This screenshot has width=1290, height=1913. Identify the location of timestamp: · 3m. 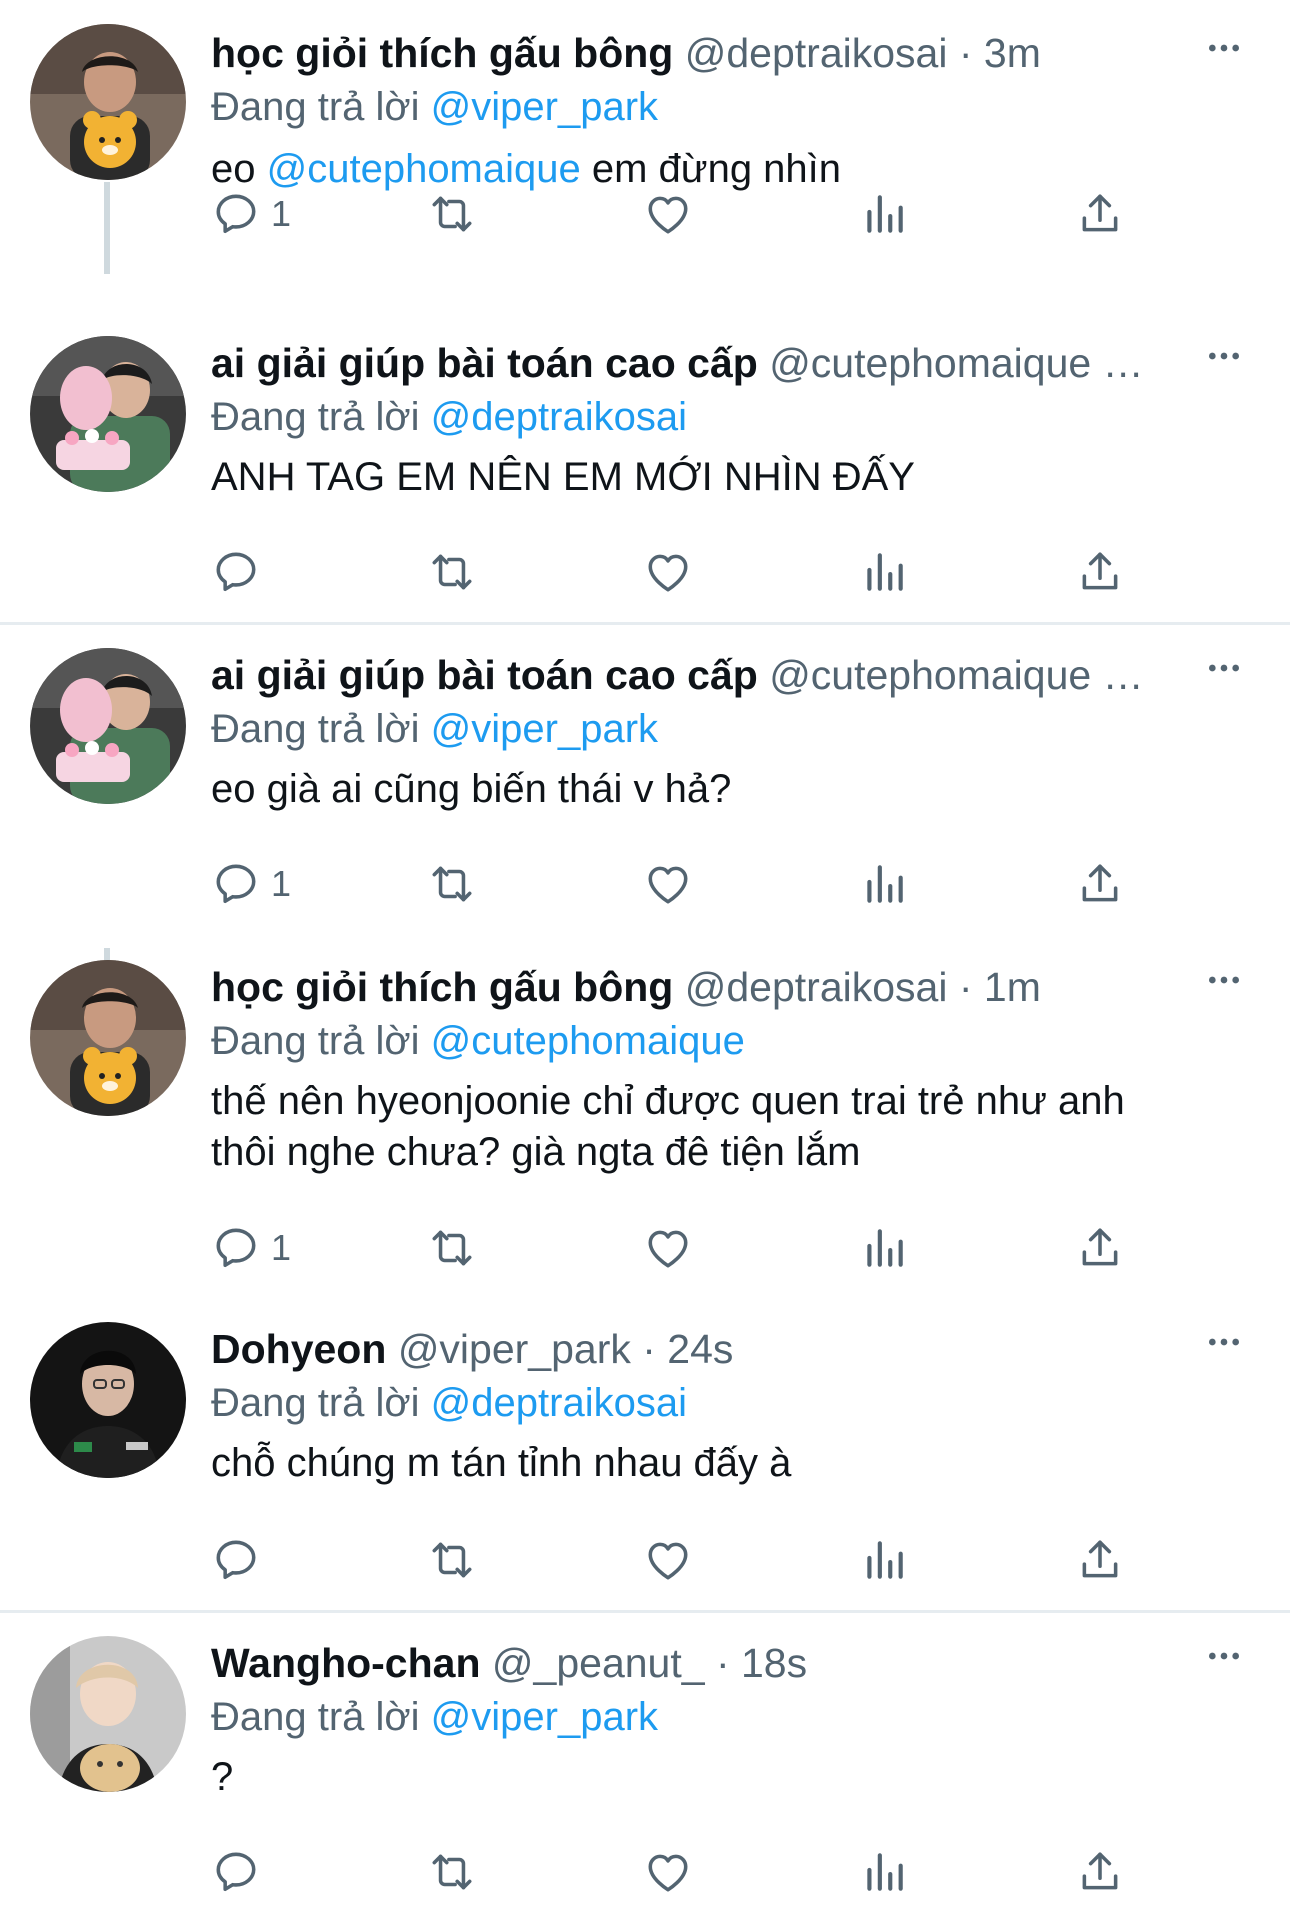
(994, 53).